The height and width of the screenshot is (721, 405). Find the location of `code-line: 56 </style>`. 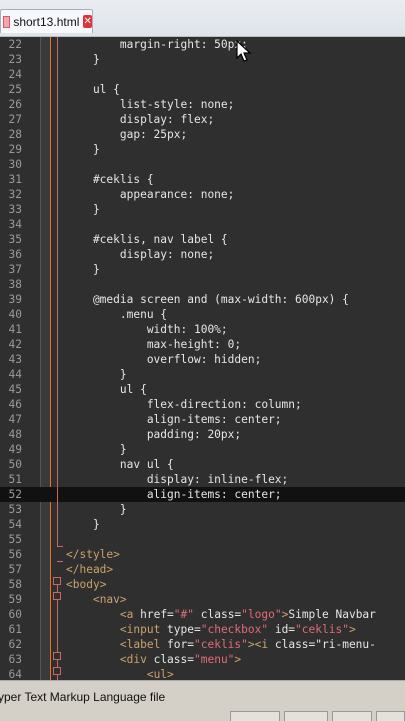

code-line: 56 </style> is located at coordinates (202, 554).